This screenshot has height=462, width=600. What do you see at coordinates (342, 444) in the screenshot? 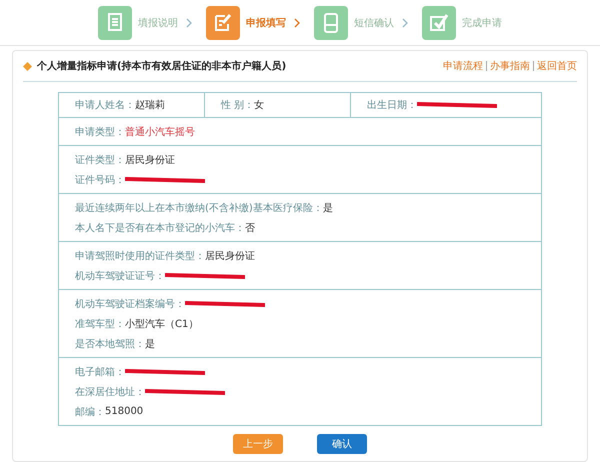
I see `confirm-button: 确认` at bounding box center [342, 444].